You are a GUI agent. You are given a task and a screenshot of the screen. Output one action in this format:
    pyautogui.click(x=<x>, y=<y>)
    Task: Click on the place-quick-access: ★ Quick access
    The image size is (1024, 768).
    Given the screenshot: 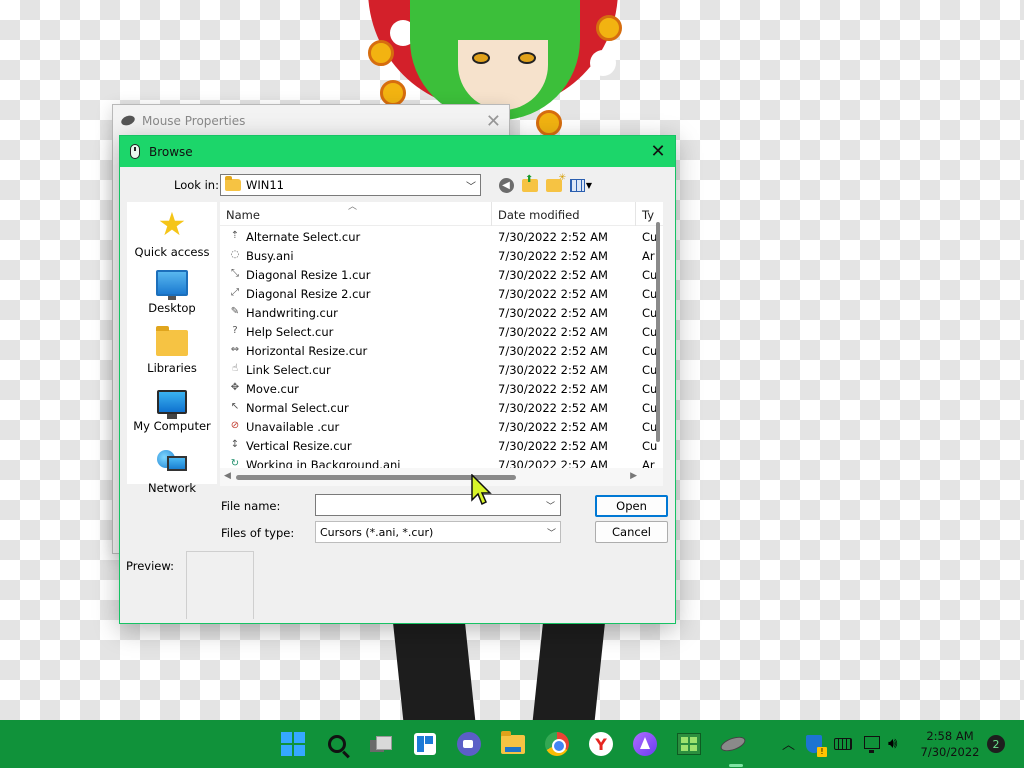 What is the action you would take?
    pyautogui.click(x=172, y=233)
    